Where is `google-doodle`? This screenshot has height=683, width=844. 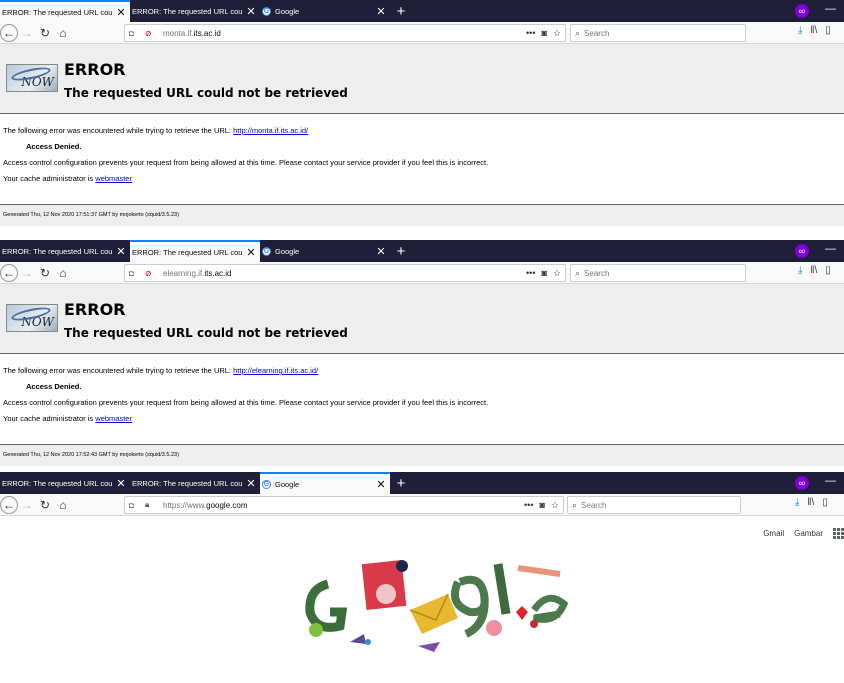
google-doodle is located at coordinates (443, 609).